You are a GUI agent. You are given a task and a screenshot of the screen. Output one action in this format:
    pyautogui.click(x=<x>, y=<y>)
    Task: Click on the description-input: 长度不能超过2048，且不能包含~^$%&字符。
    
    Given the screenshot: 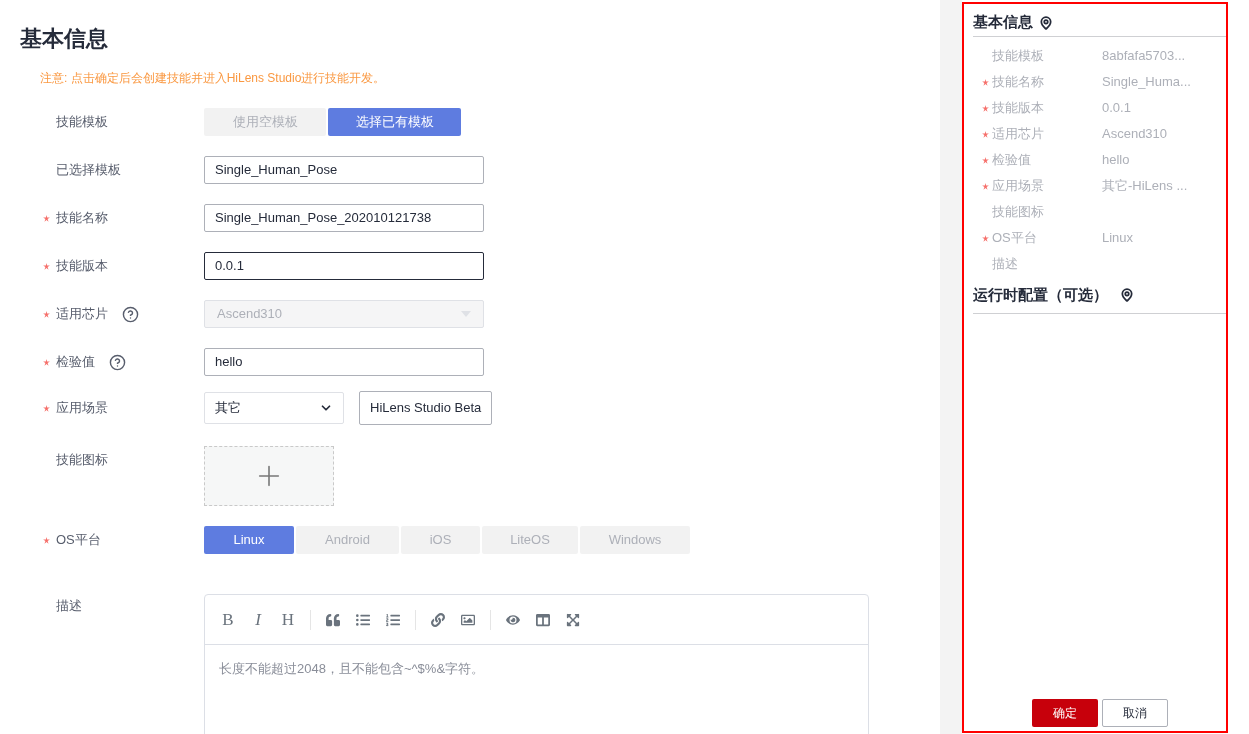 What is the action you would take?
    pyautogui.click(x=536, y=689)
    